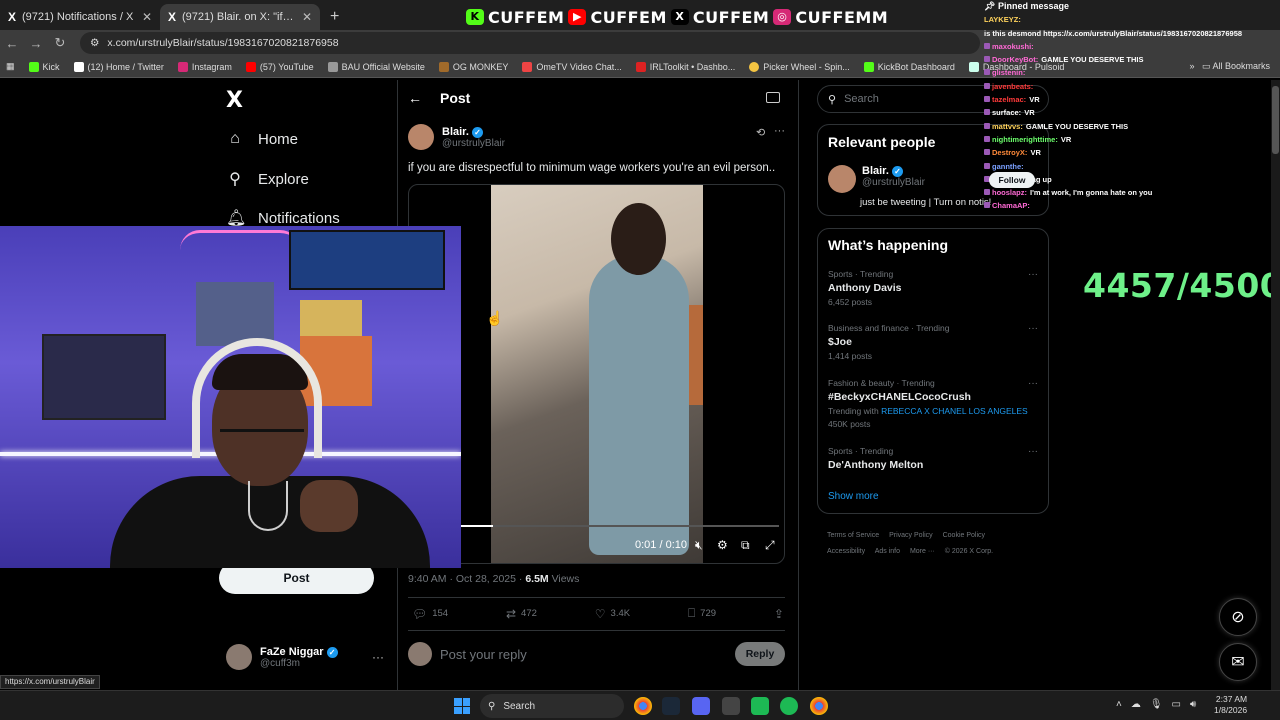 The width and height of the screenshot is (1280, 720). I want to click on reload-icon: ↻, so click(60, 43).